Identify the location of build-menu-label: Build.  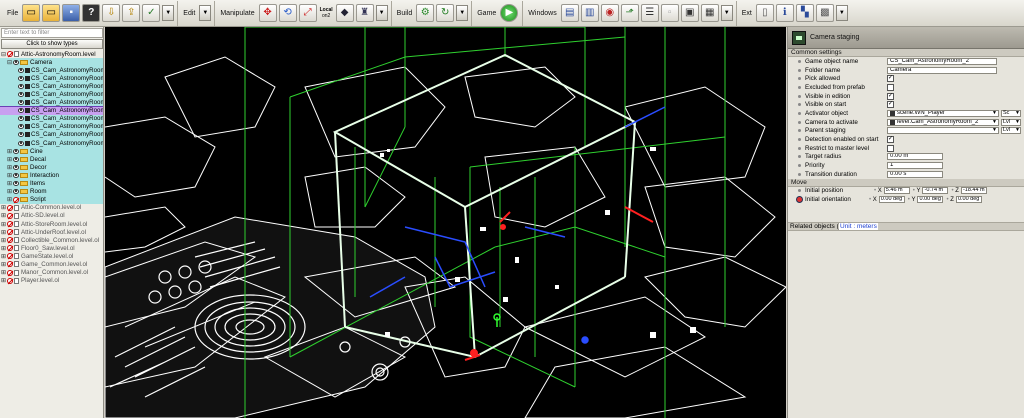
(405, 13).